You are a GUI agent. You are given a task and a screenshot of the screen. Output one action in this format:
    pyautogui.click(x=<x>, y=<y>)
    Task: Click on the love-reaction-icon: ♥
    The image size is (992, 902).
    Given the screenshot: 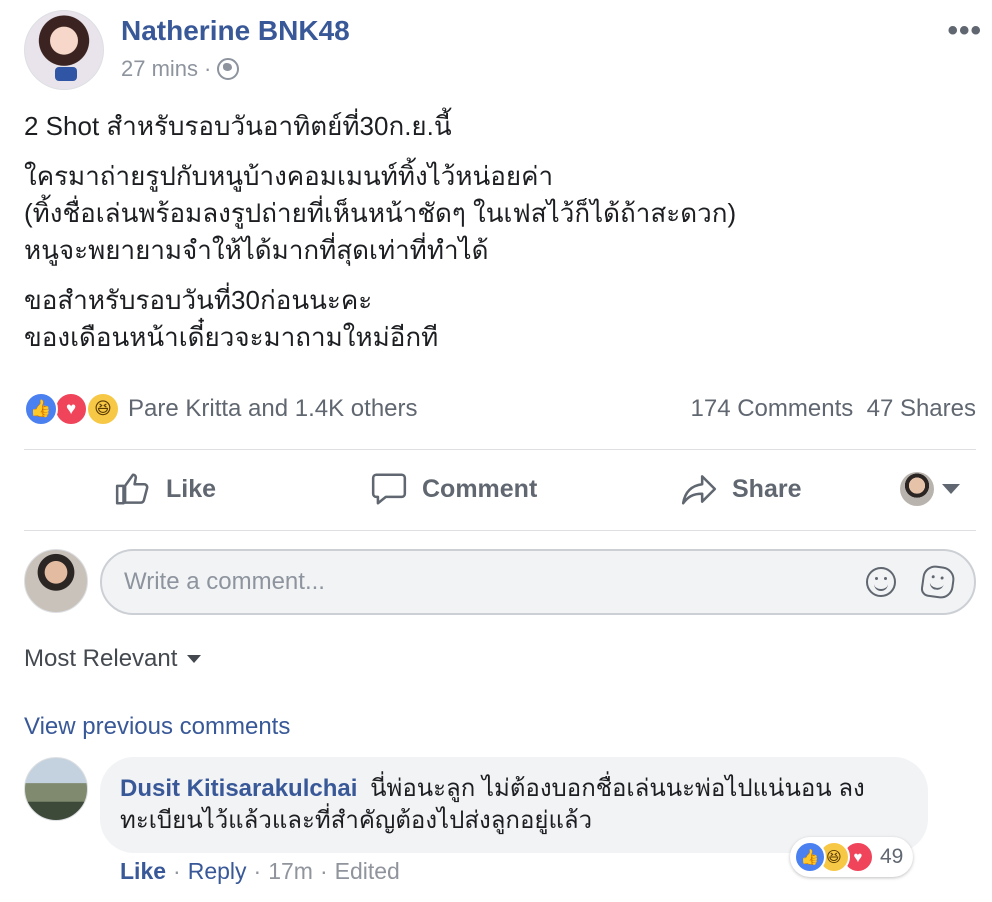 What is the action you would take?
    pyautogui.click(x=71, y=409)
    